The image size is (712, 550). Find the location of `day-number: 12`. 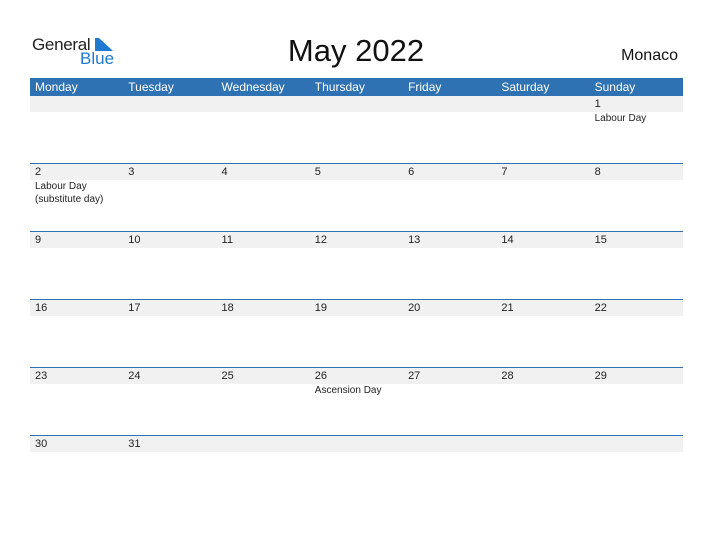

day-number: 12 is located at coordinates (321, 240).